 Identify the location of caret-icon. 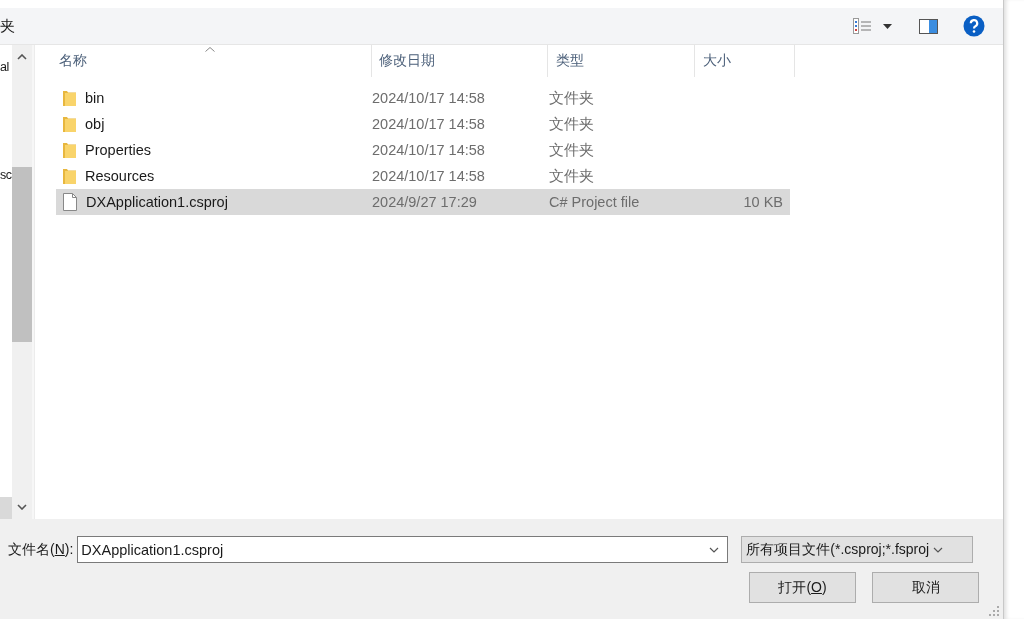
(887, 26).